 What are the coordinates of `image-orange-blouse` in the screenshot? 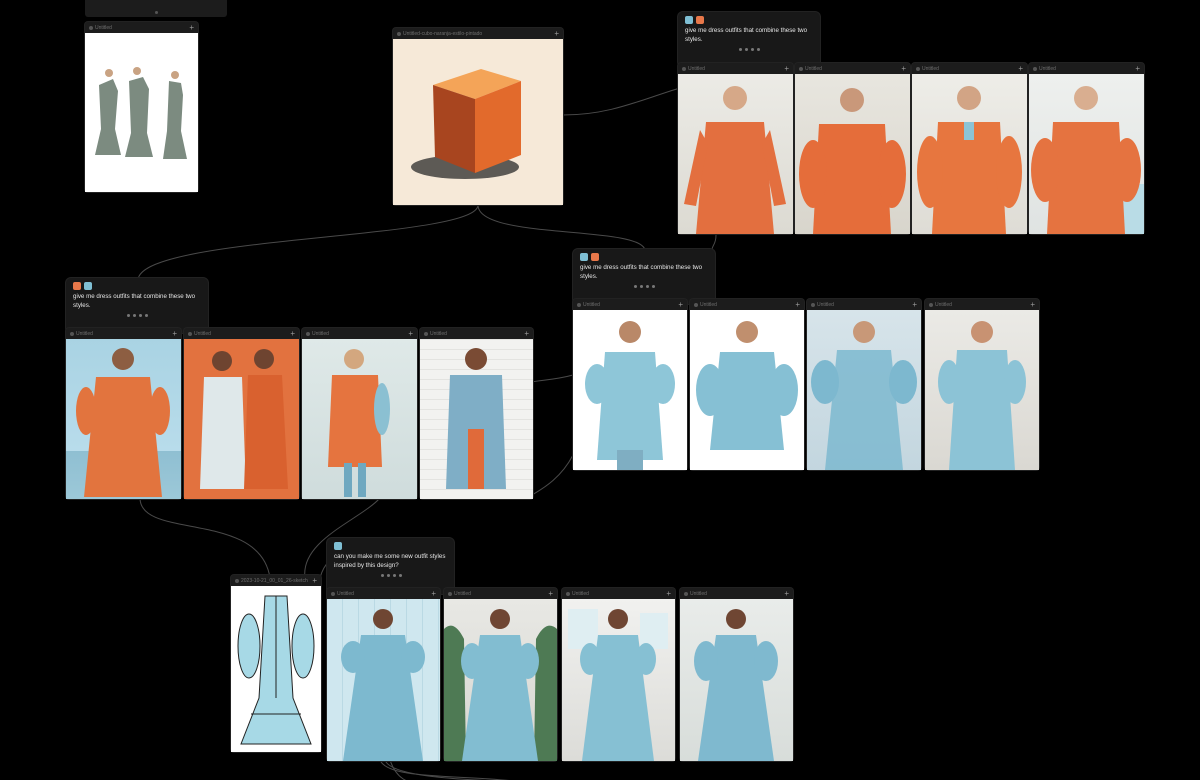 It's located at (852, 154).